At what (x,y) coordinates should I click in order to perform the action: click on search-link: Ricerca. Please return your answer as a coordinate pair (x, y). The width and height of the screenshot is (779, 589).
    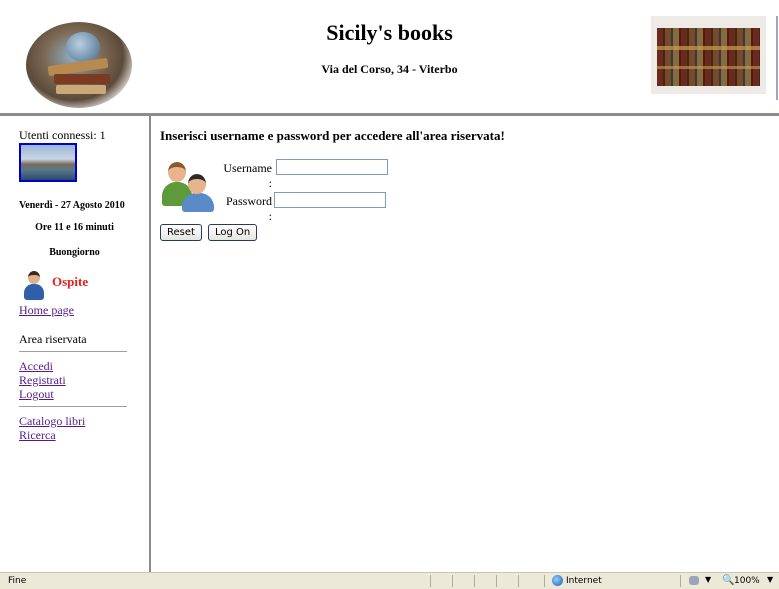
    Looking at the image, I should click on (37, 435).